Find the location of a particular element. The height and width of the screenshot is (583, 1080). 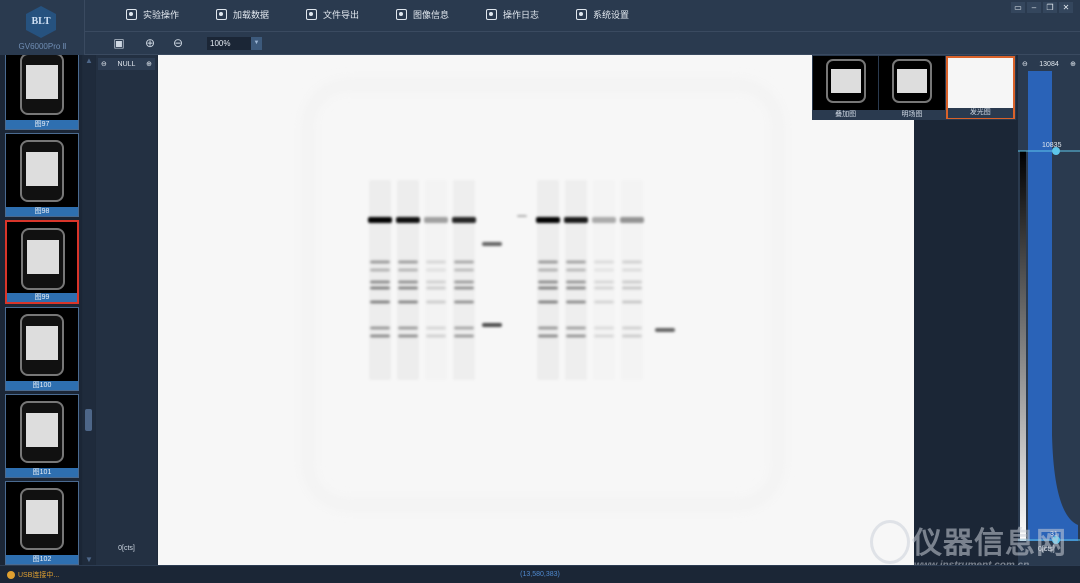

scroll-up-icon: ▲ is located at coordinates (89, 60).